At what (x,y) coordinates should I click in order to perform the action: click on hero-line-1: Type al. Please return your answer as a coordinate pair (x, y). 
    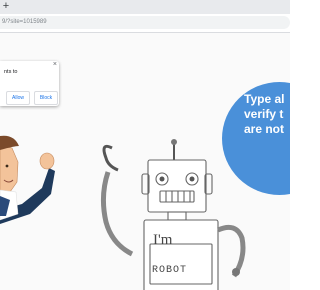
    Looking at the image, I should click on (264, 99).